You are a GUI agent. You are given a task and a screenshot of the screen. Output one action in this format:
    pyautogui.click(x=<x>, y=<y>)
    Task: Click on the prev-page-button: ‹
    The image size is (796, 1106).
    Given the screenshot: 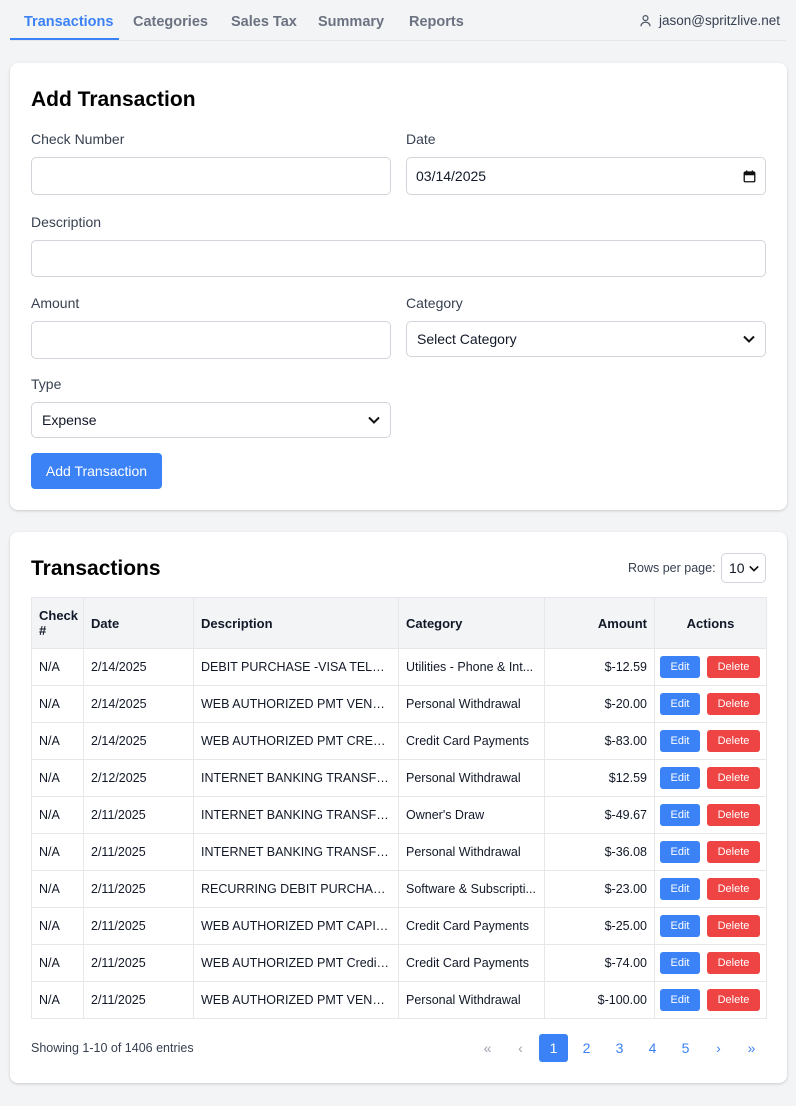 What is the action you would take?
    pyautogui.click(x=520, y=1048)
    